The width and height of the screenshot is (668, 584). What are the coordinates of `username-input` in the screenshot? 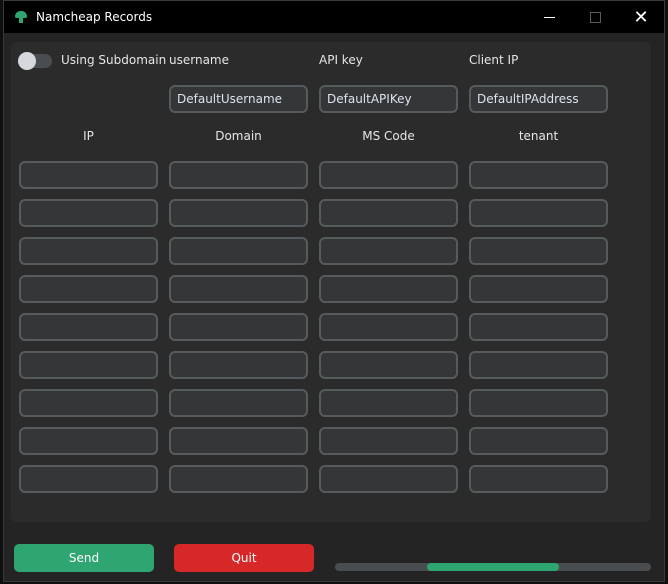 It's located at (238, 99).